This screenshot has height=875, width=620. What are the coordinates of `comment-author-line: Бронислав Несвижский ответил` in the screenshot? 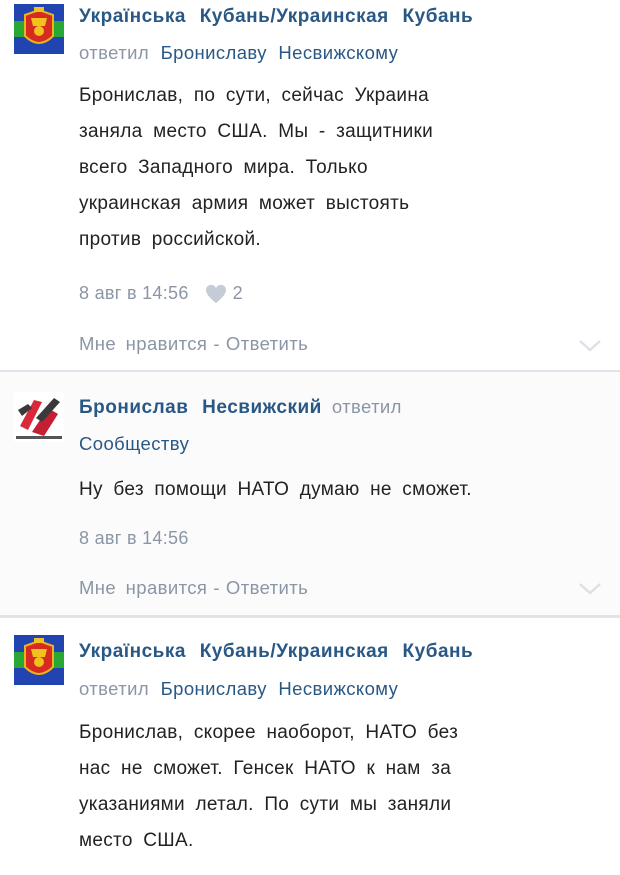 It's located at (339, 407).